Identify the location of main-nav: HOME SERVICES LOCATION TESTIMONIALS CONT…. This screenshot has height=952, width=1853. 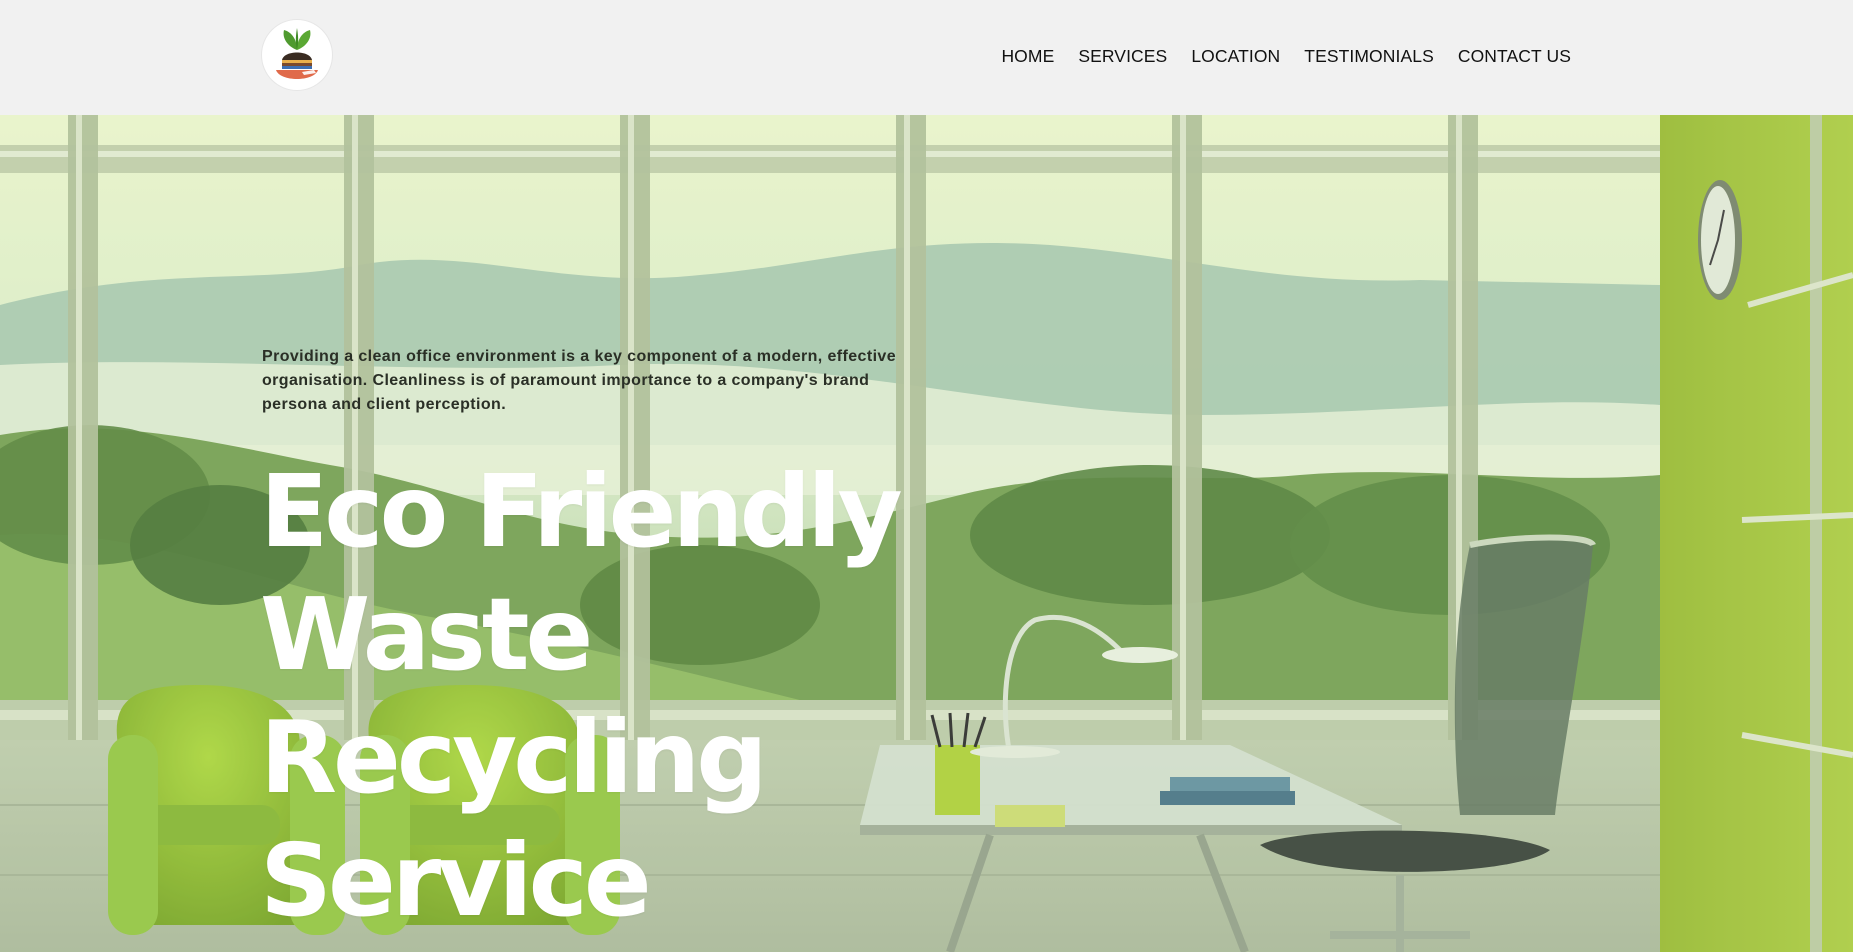
(1286, 56).